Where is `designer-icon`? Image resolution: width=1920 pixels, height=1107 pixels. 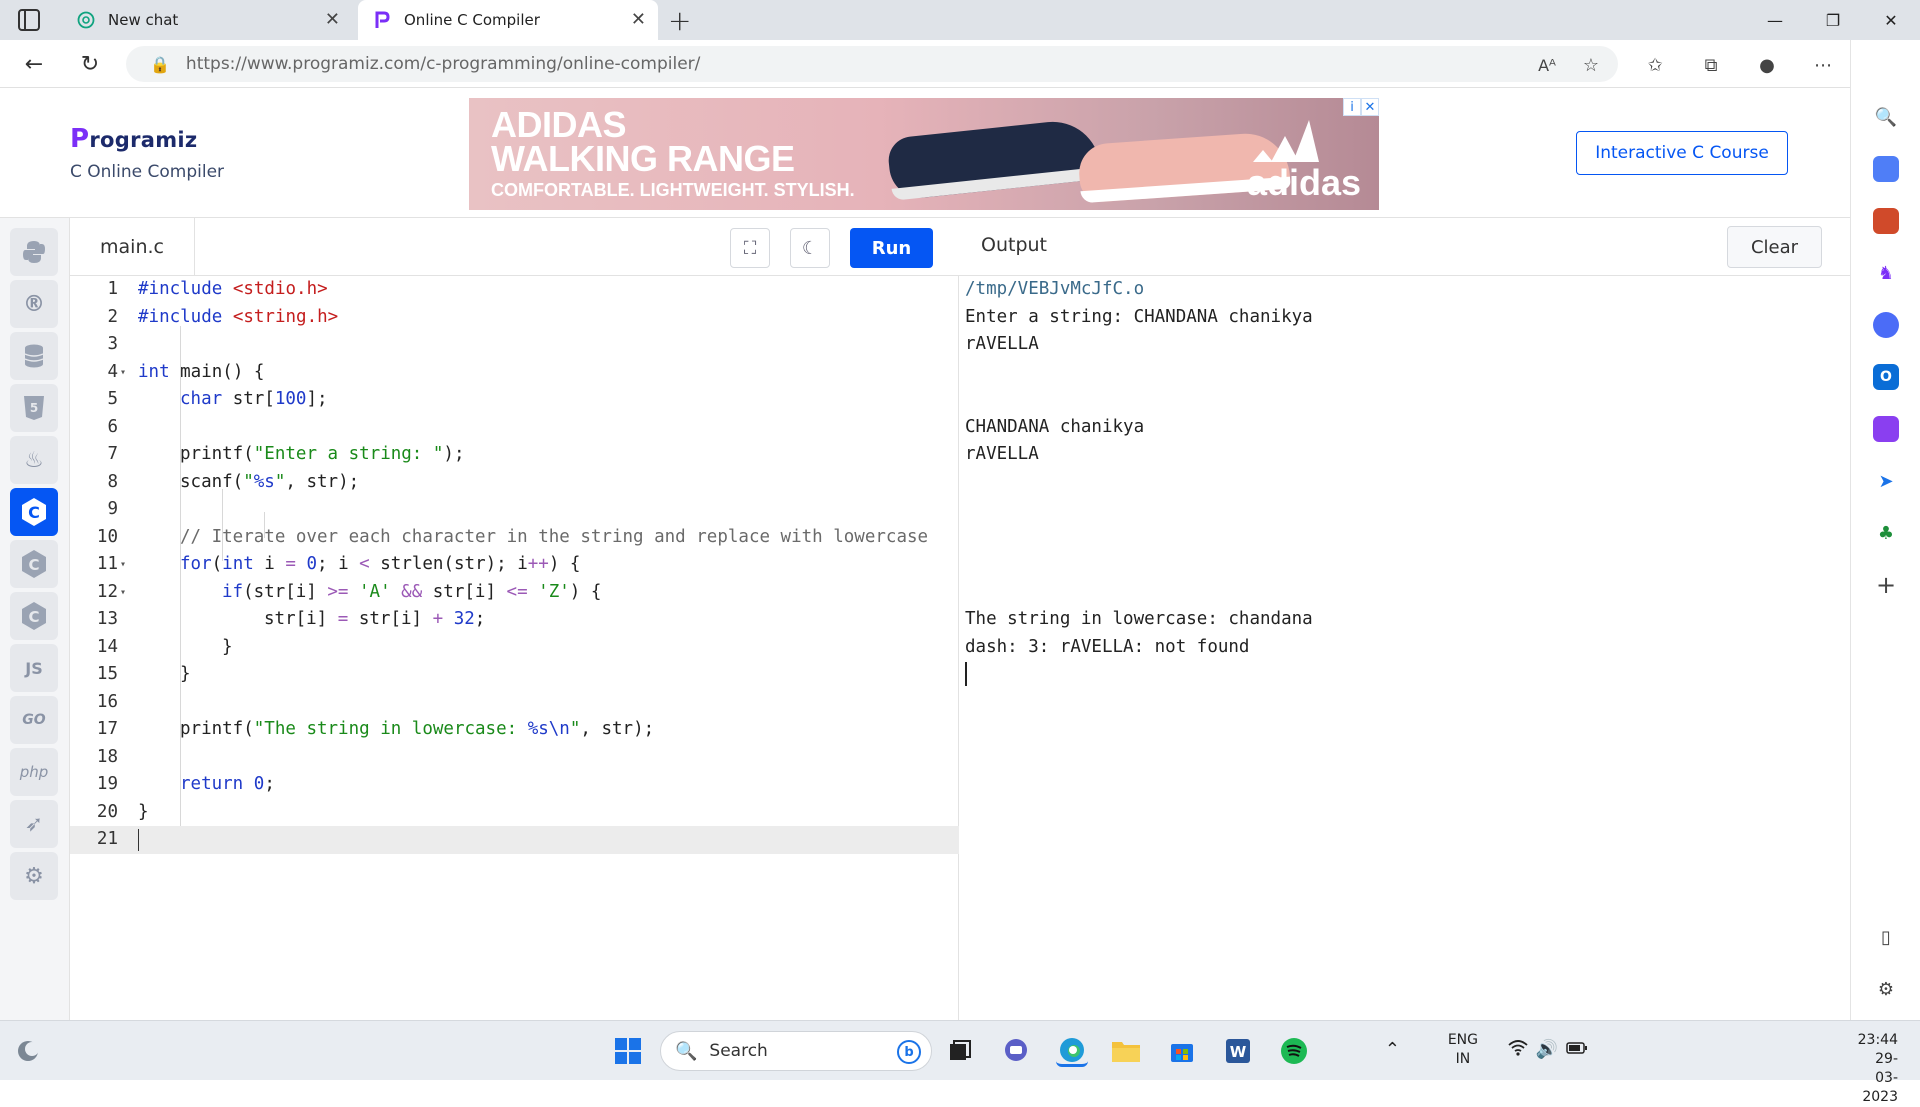 designer-icon is located at coordinates (1886, 429).